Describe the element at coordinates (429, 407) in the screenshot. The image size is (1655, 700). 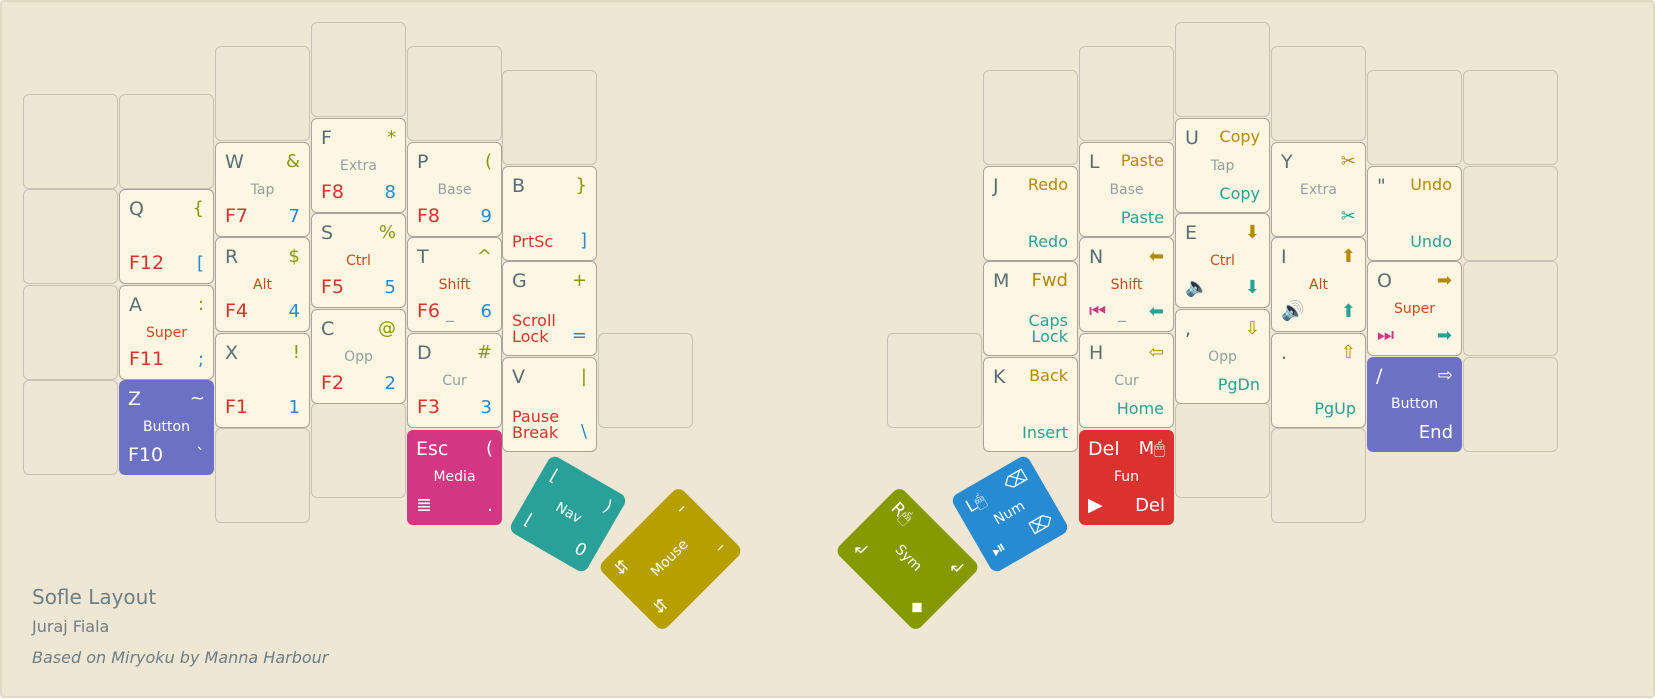
I see `key-d-bl: F3` at that location.